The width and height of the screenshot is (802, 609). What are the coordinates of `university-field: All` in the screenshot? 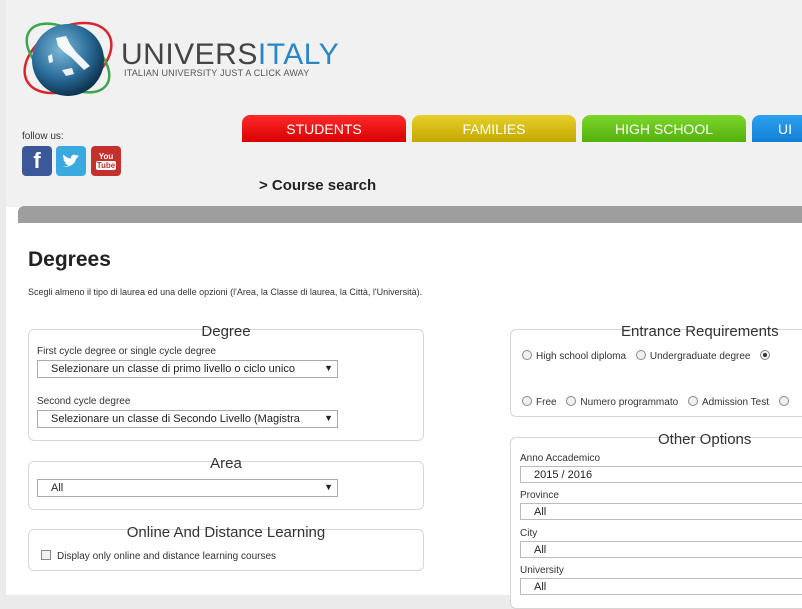 It's located at (661, 586).